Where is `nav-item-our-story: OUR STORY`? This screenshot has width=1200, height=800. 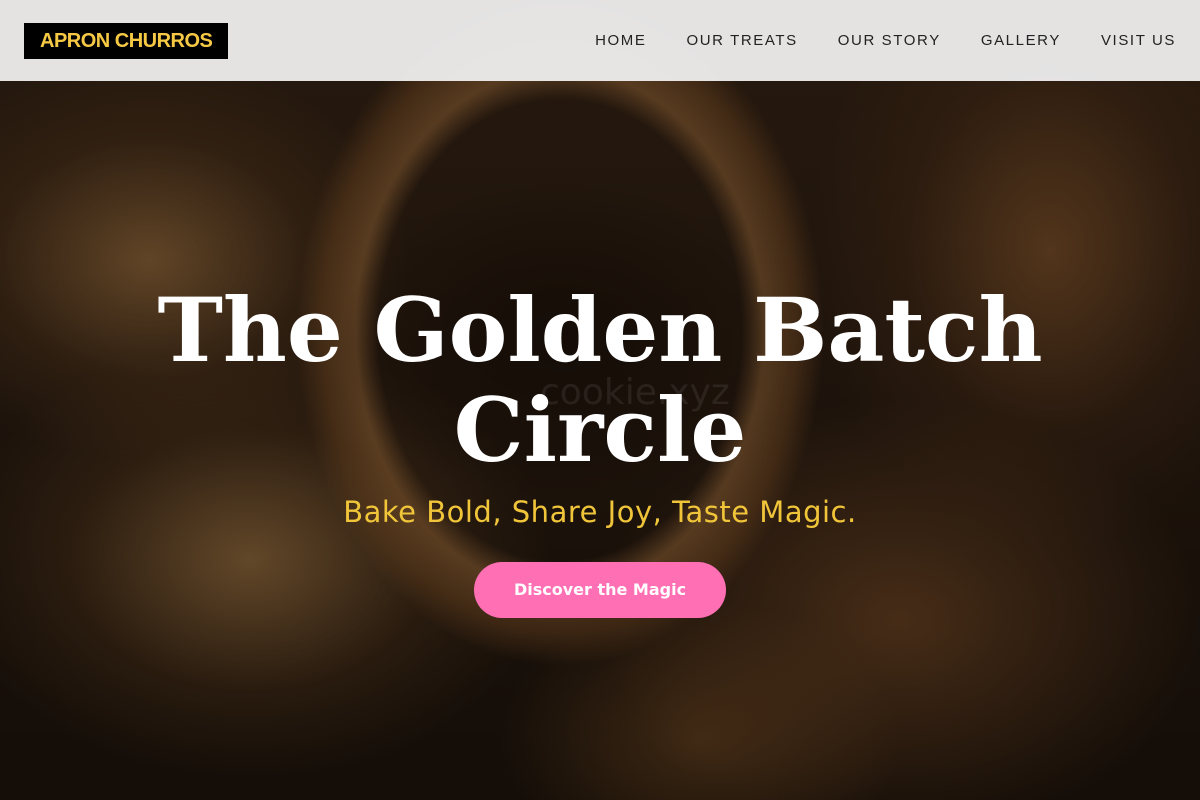 nav-item-our-story: OUR STORY is located at coordinates (889, 40).